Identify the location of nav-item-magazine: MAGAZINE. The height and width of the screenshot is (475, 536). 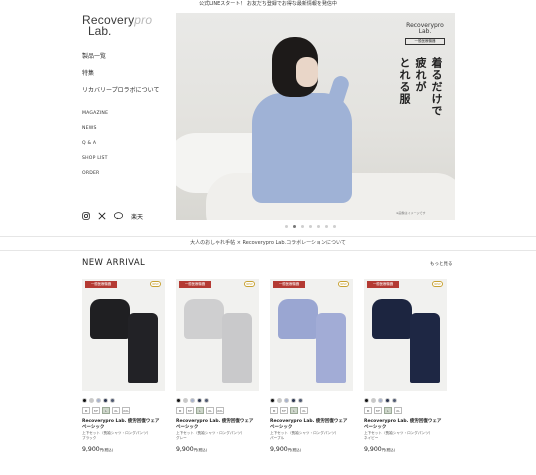
(127, 116).